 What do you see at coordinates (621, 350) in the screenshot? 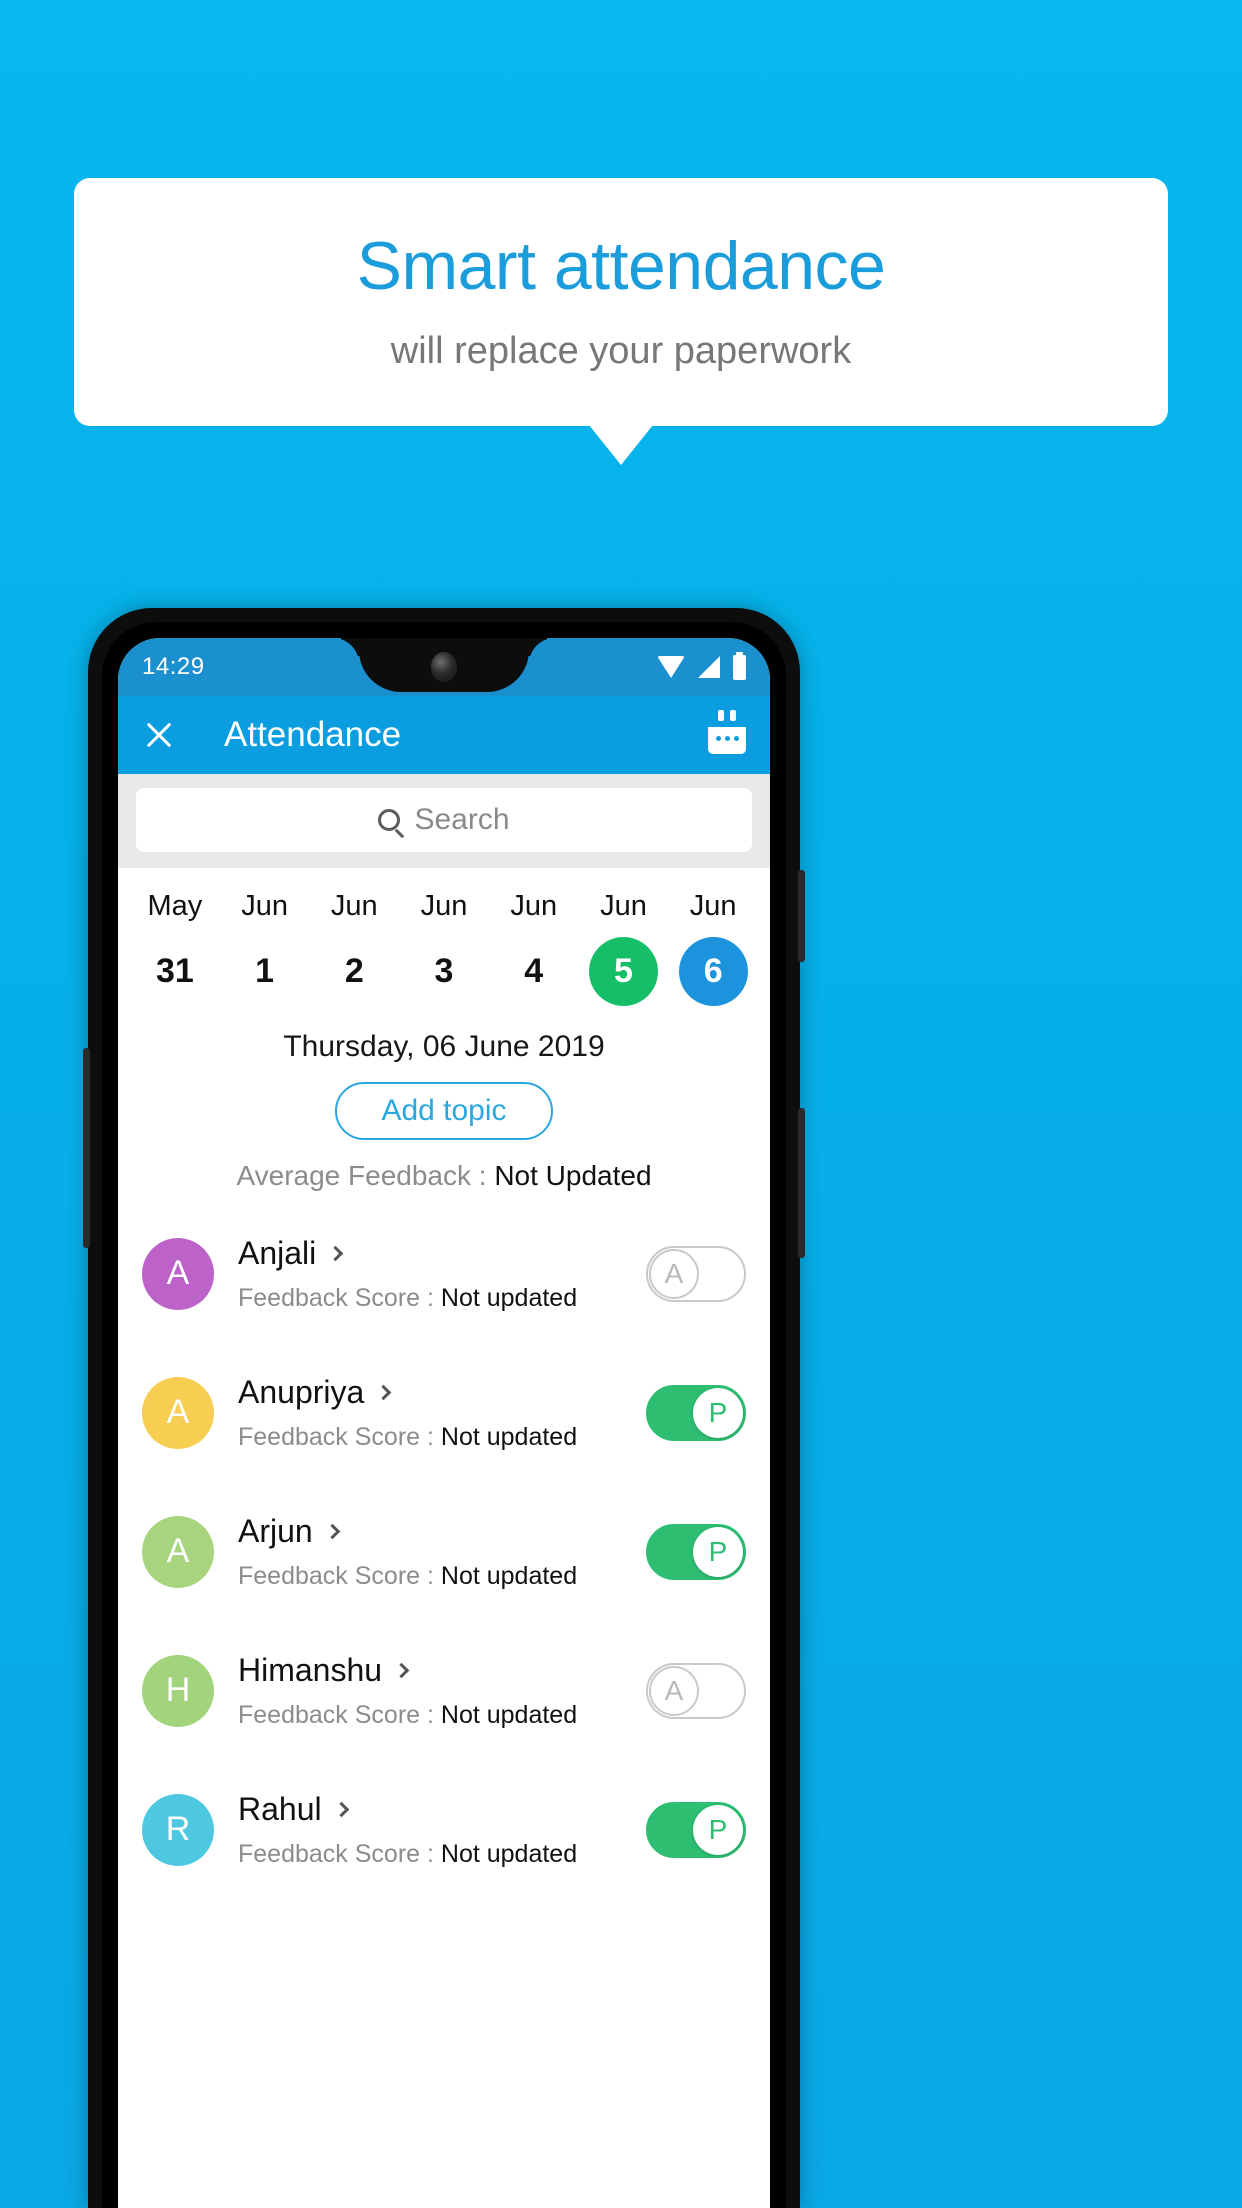
I see `promo-subtitle: will replace your paperwork` at bounding box center [621, 350].